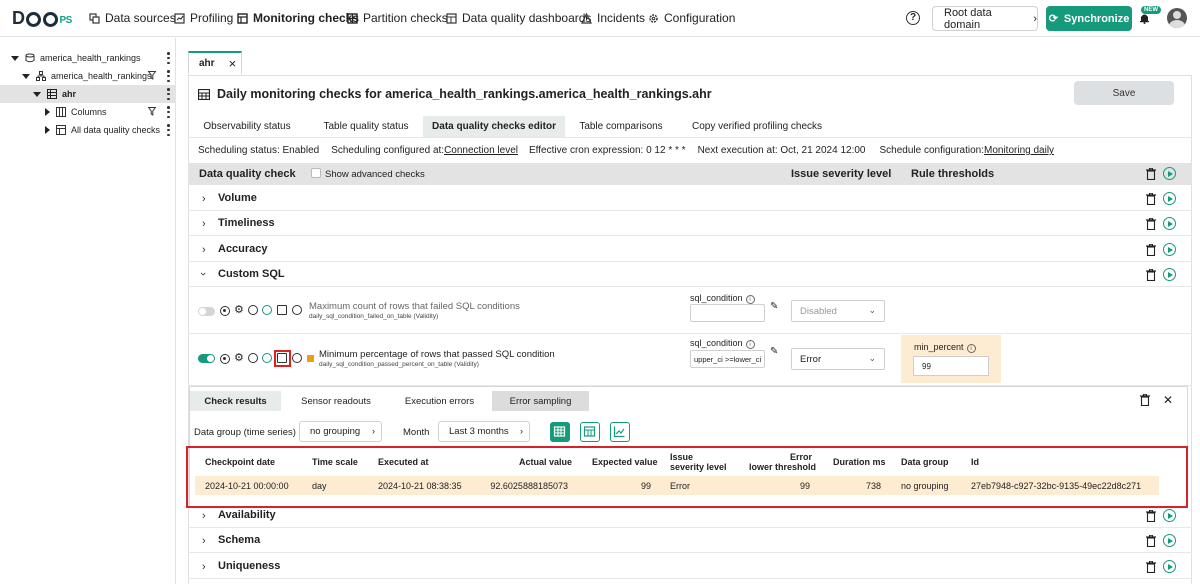 The image size is (1200, 584). Describe the element at coordinates (613, 18) in the screenshot. I see `nav-incidents: Incidents` at that location.